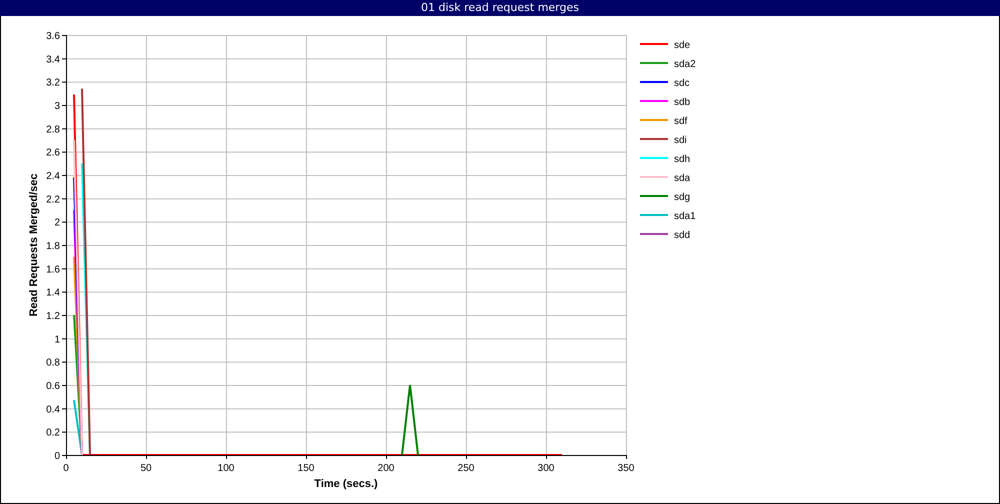 The image size is (1000, 504). Describe the element at coordinates (546, 468) in the screenshot. I see `x-tick-label: 300` at that location.